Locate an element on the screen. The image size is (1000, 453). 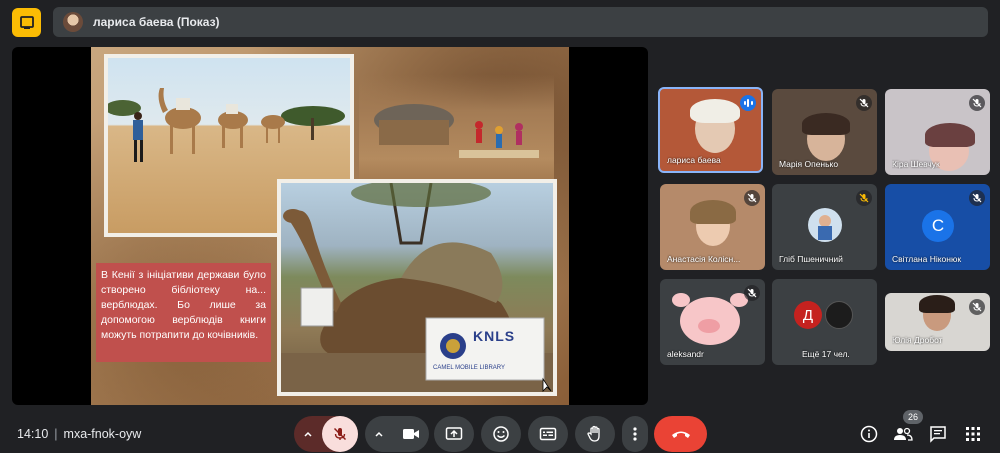
captions-icon is located at coordinates (548, 434).